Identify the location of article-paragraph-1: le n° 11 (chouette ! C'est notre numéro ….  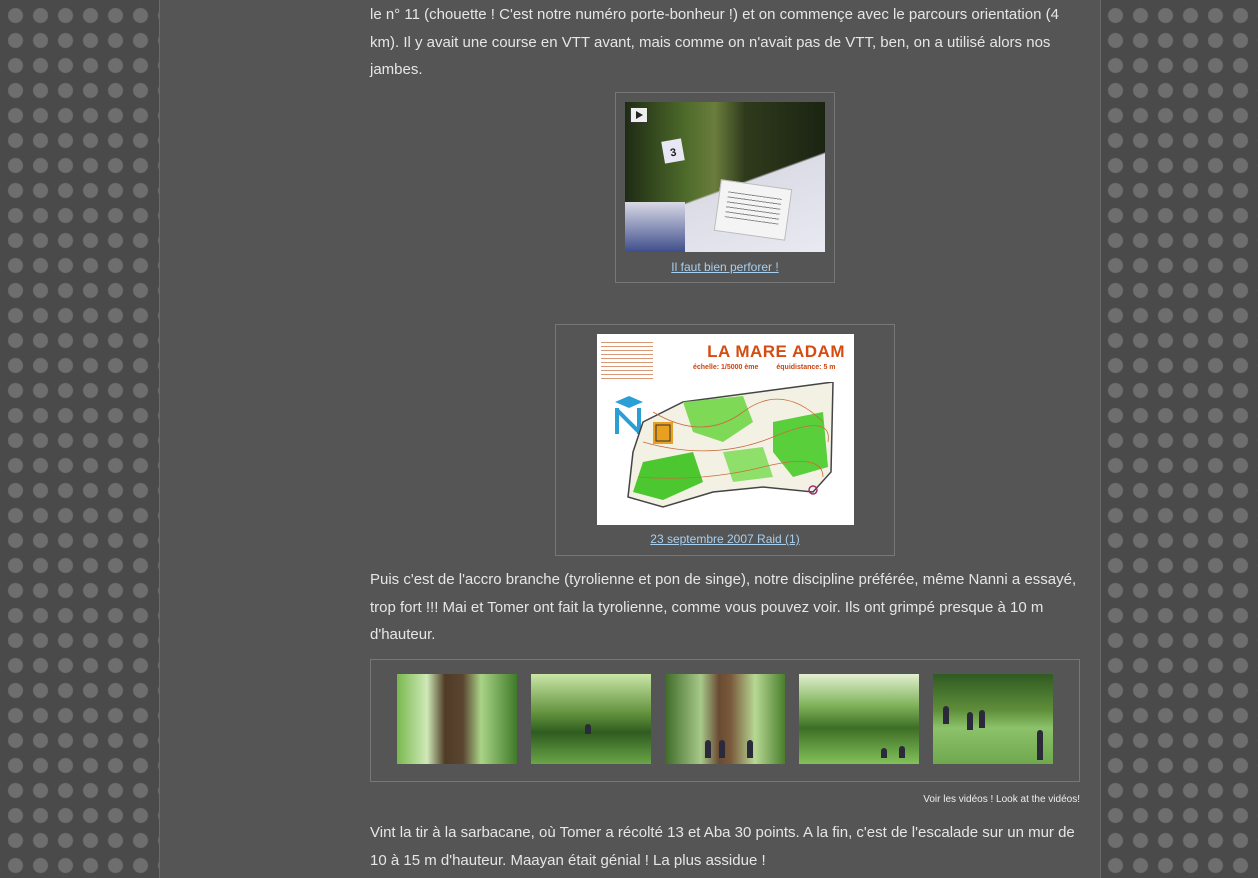
(714, 42).